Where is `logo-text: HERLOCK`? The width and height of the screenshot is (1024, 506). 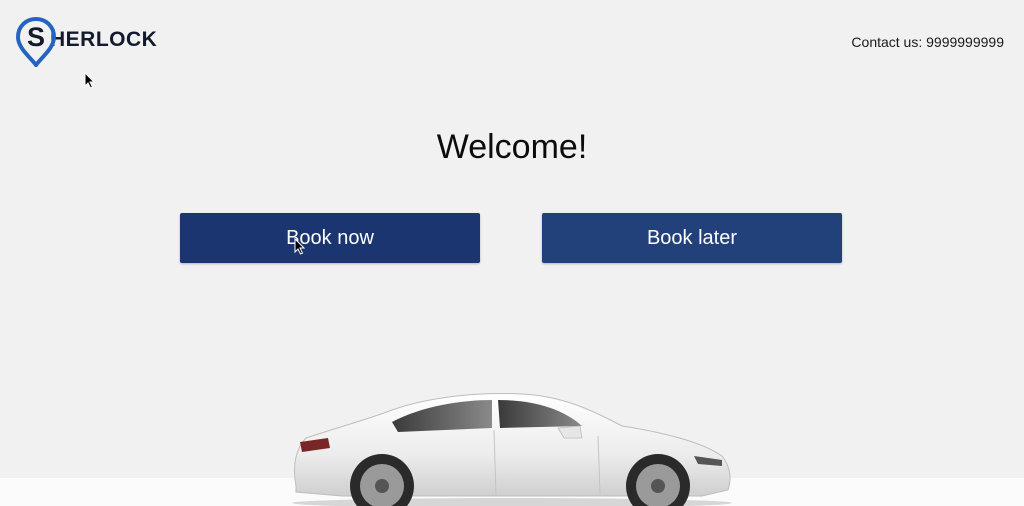
logo-text: HERLOCK is located at coordinates (104, 39).